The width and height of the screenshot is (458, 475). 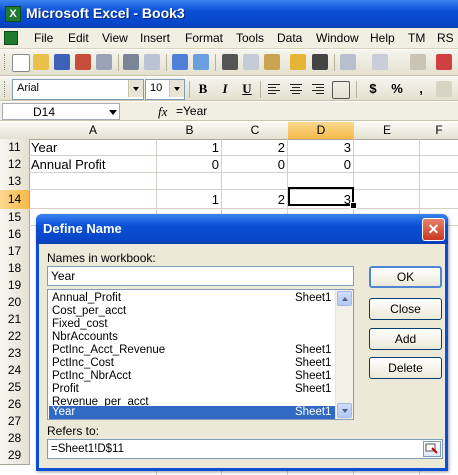 I want to click on percent-button: %, so click(x=397, y=89).